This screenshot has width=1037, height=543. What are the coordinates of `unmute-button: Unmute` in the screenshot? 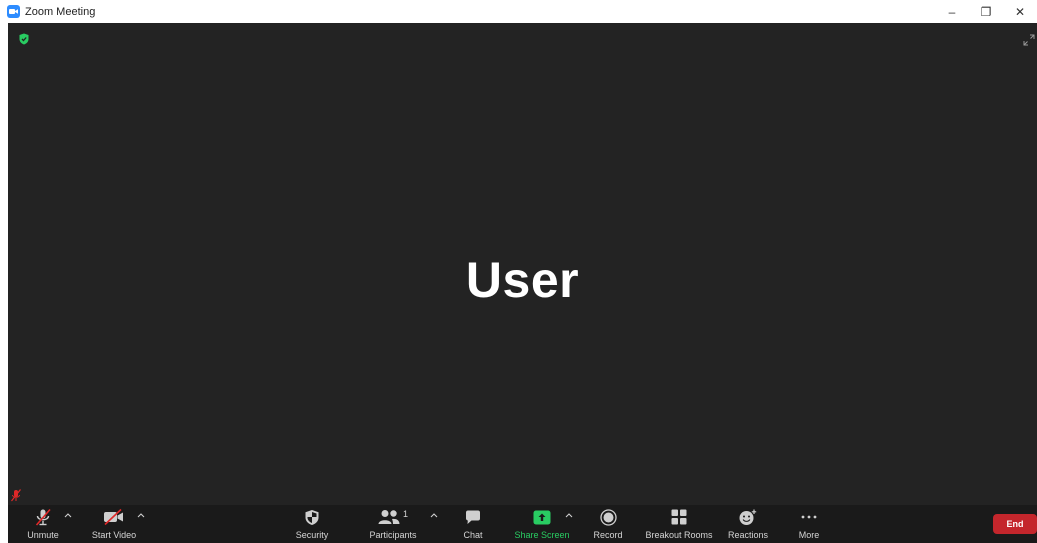 It's located at (43, 524).